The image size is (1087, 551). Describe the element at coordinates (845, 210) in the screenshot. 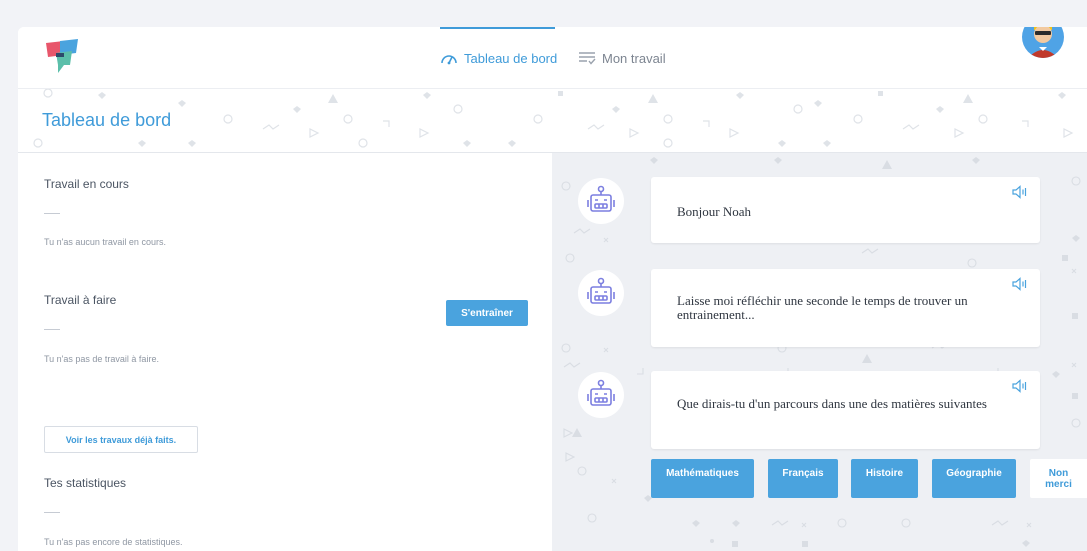

I see `chat-message: Bonjour Noah` at that location.